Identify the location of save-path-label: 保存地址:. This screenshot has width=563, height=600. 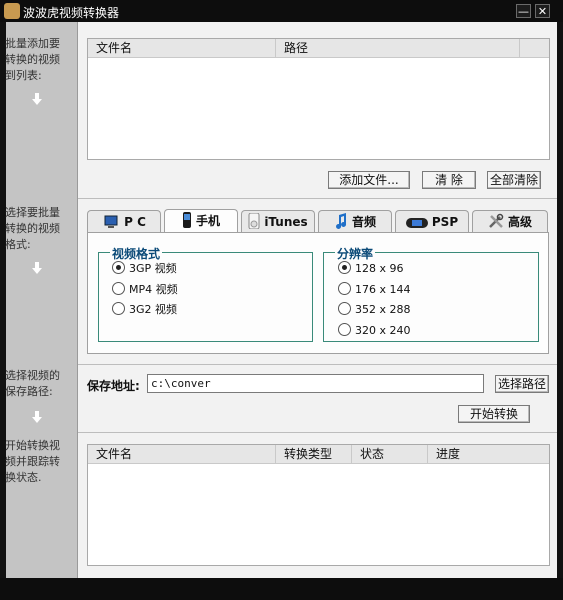
(113, 386).